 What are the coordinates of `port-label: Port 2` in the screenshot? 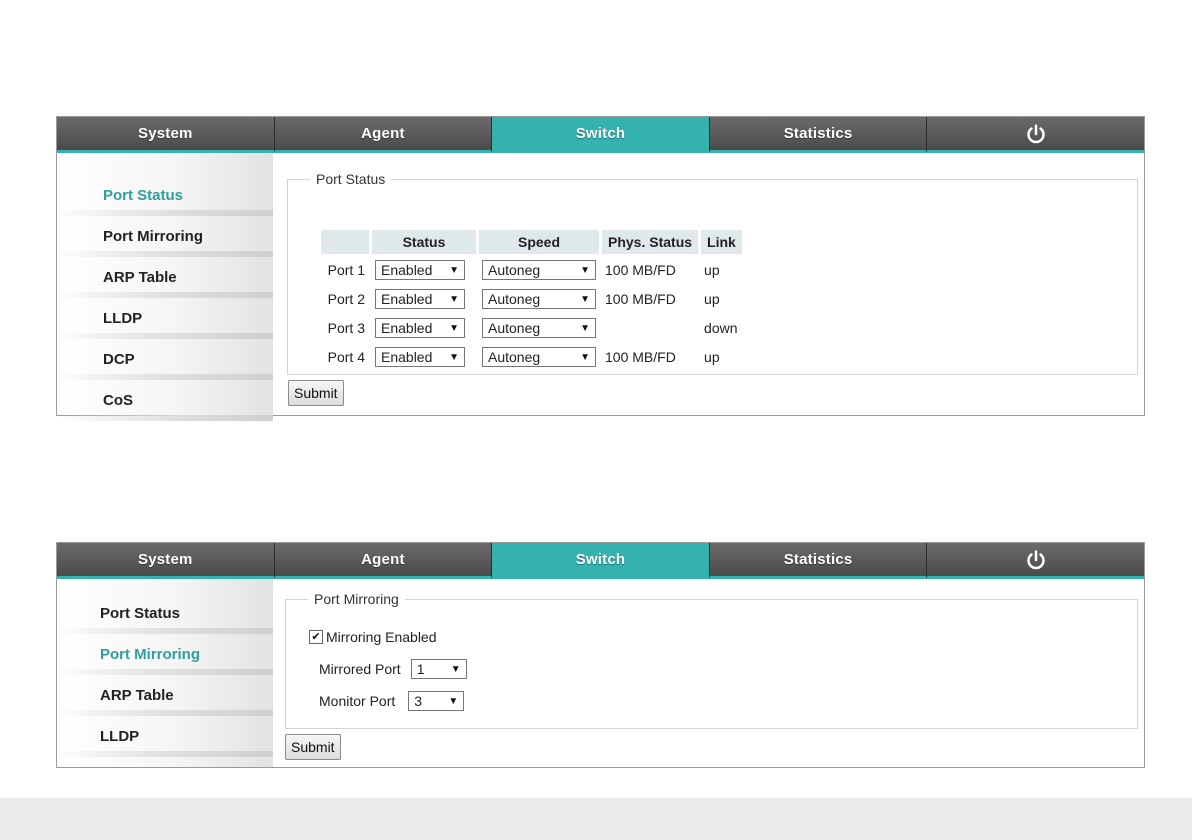 It's located at (346, 299).